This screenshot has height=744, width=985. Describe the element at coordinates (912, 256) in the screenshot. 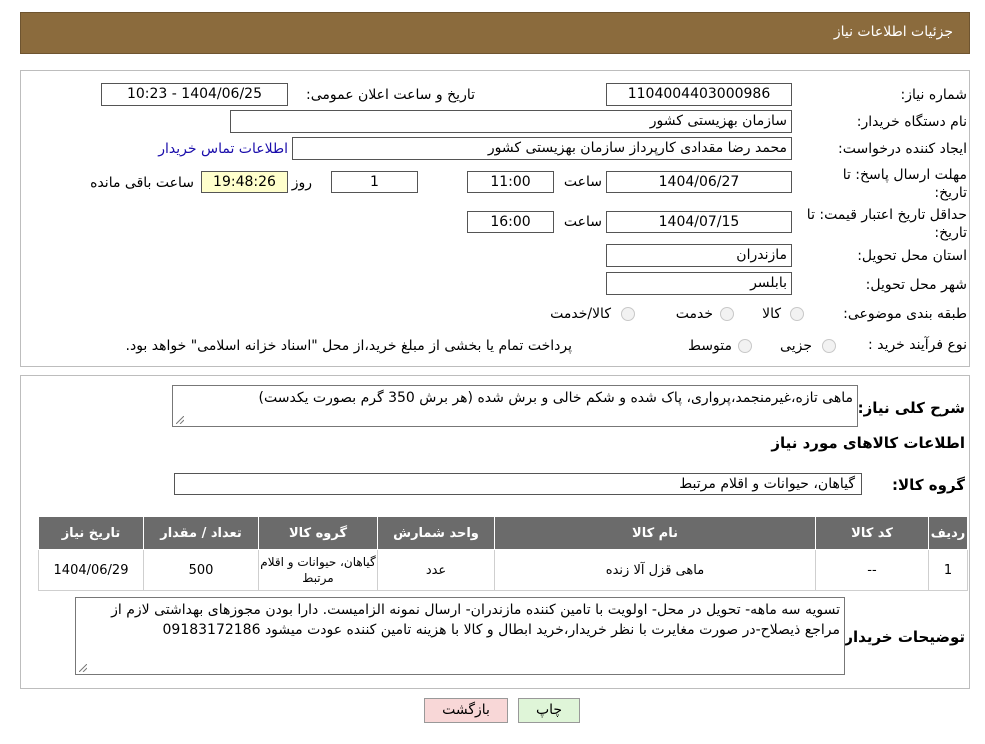

I see `province-label: استان محل تحویل:` at that location.